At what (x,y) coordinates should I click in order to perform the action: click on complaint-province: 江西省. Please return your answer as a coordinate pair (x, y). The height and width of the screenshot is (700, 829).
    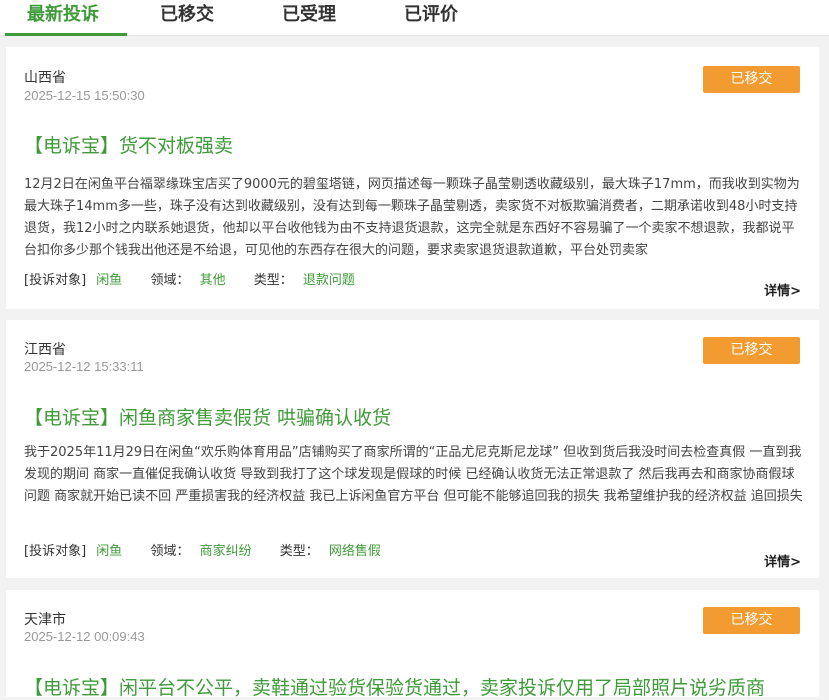
    Looking at the image, I should click on (45, 350).